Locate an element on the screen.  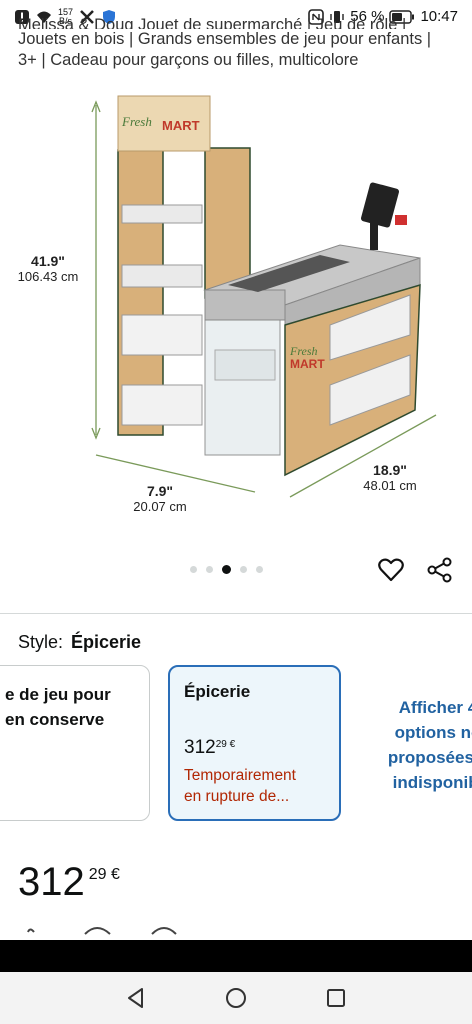
system-bar is located at coordinates (236, 956).